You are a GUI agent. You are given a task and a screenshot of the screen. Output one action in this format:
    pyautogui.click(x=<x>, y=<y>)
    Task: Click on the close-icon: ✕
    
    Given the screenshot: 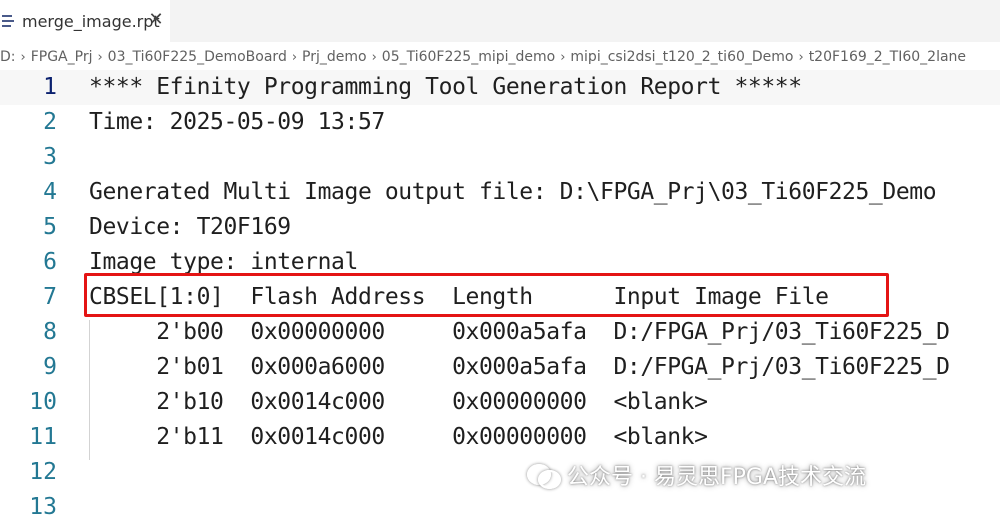 What is the action you would take?
    pyautogui.click(x=156, y=20)
    